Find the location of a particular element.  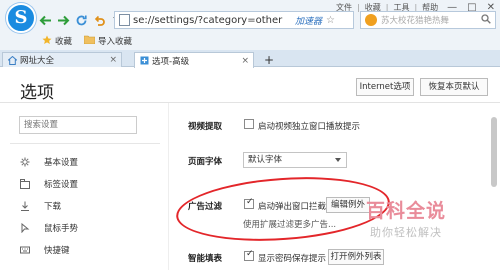

bookmark-star-icon: ☆ is located at coordinates (330, 20).